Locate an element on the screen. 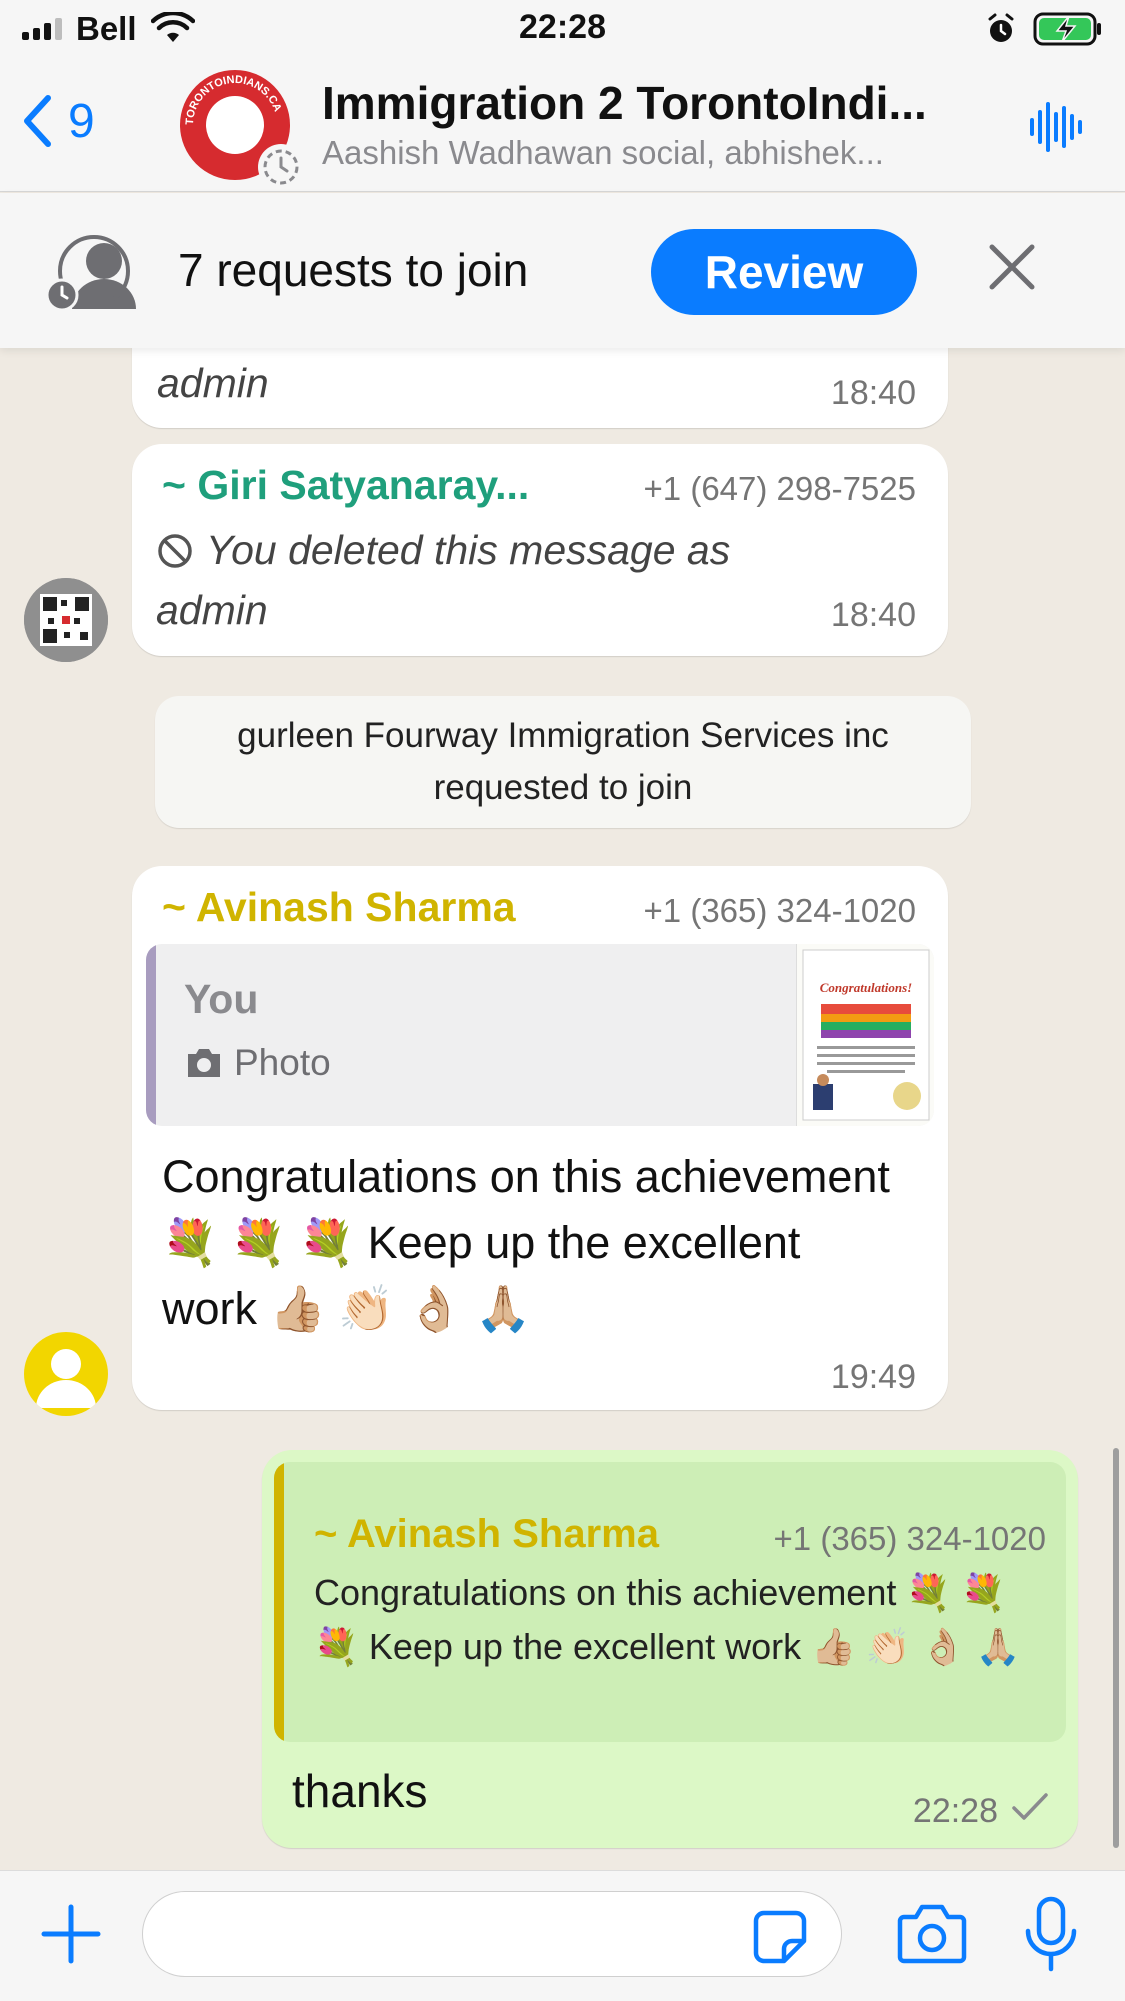 Image resolution: width=1125 pixels, height=2001 pixels. join-requests-text: 7 requests to join is located at coordinates (353, 270).